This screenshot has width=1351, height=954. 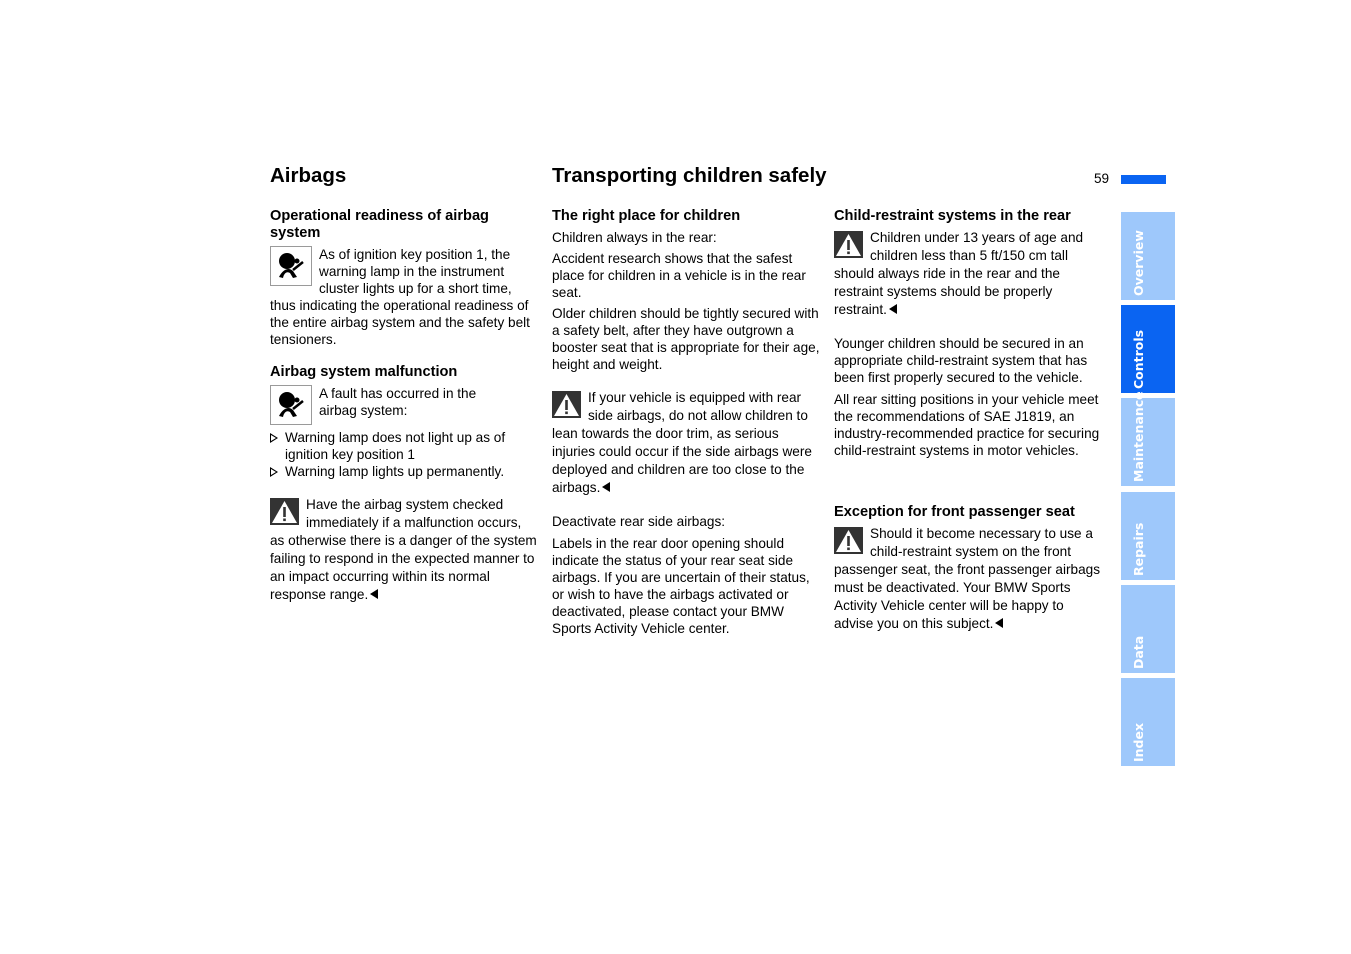 I want to click on tab-label: Overview, so click(x=1138, y=263).